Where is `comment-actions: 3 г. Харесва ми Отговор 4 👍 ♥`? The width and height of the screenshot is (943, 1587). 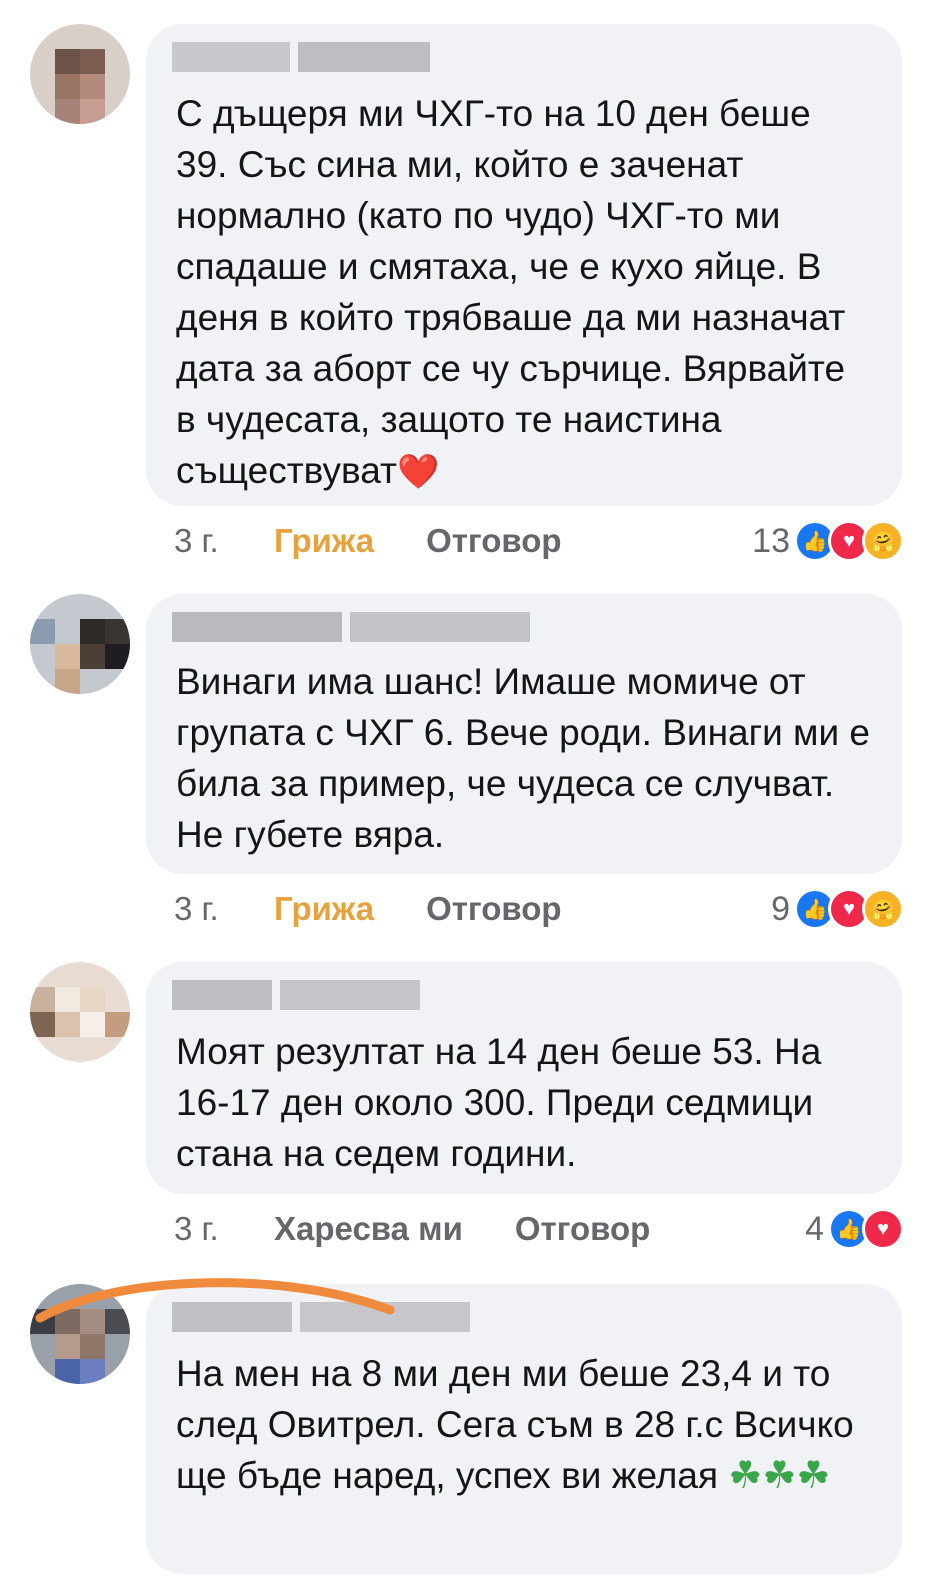
comment-actions: 3 г. Харесва ми Отговор 4 👍 ♥ is located at coordinates (539, 1229).